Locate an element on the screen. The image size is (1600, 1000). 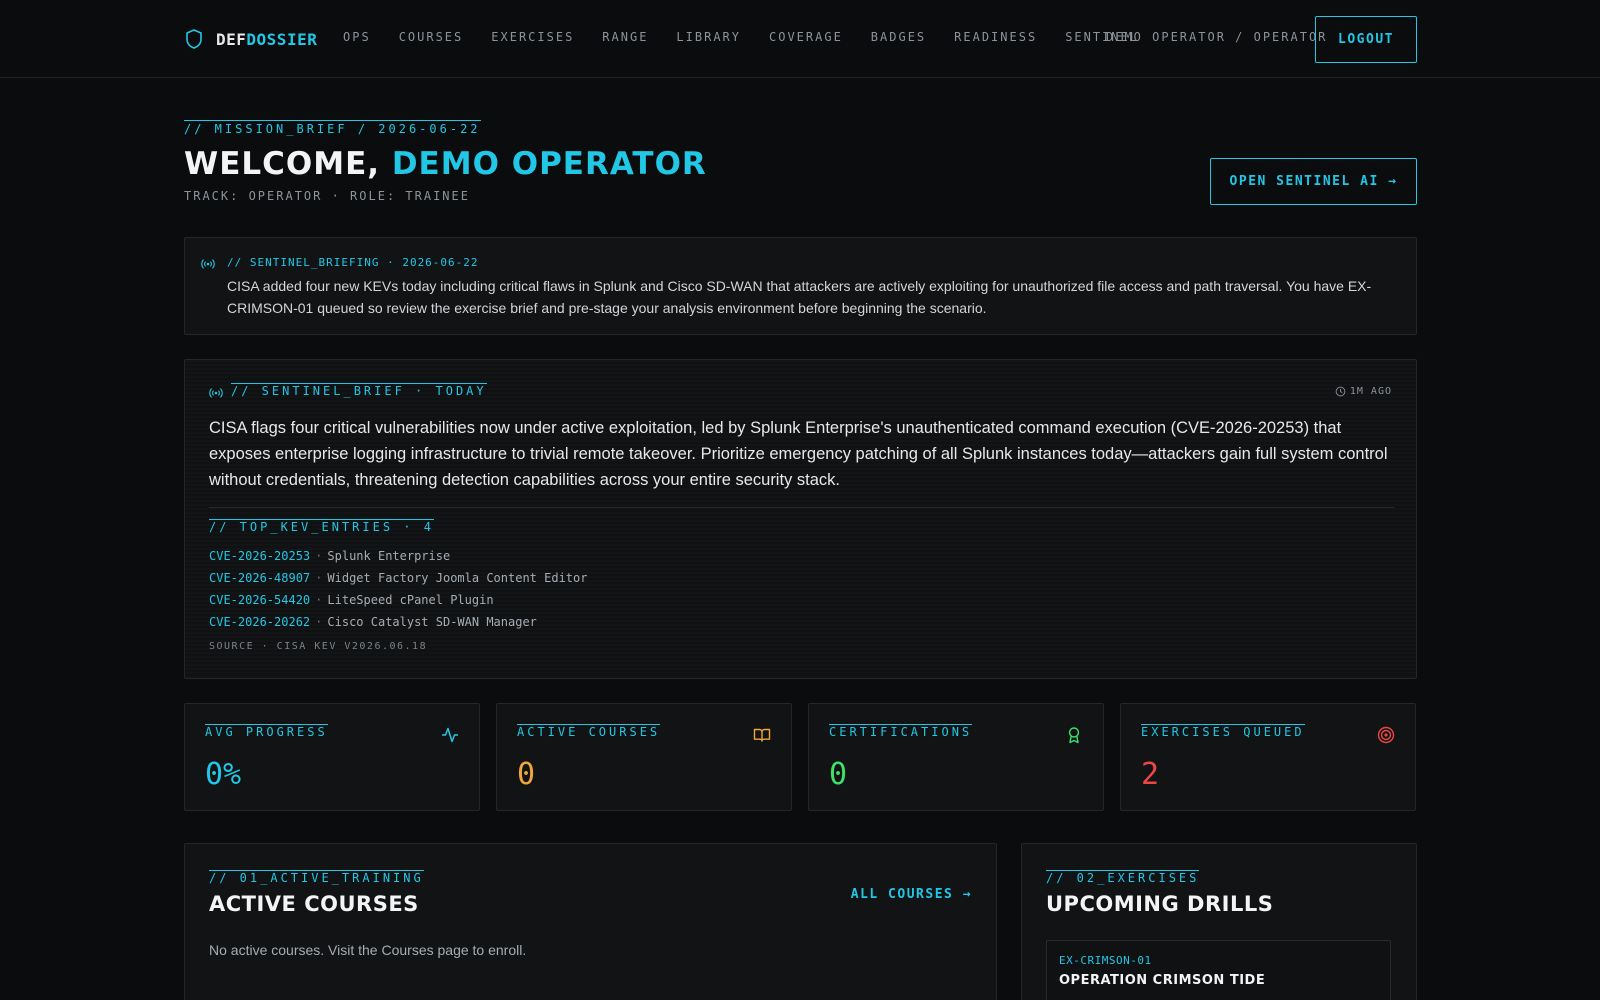
mission-brief-kicker: // MISSION_BRIEF / 2026-06-22 is located at coordinates (332, 128).